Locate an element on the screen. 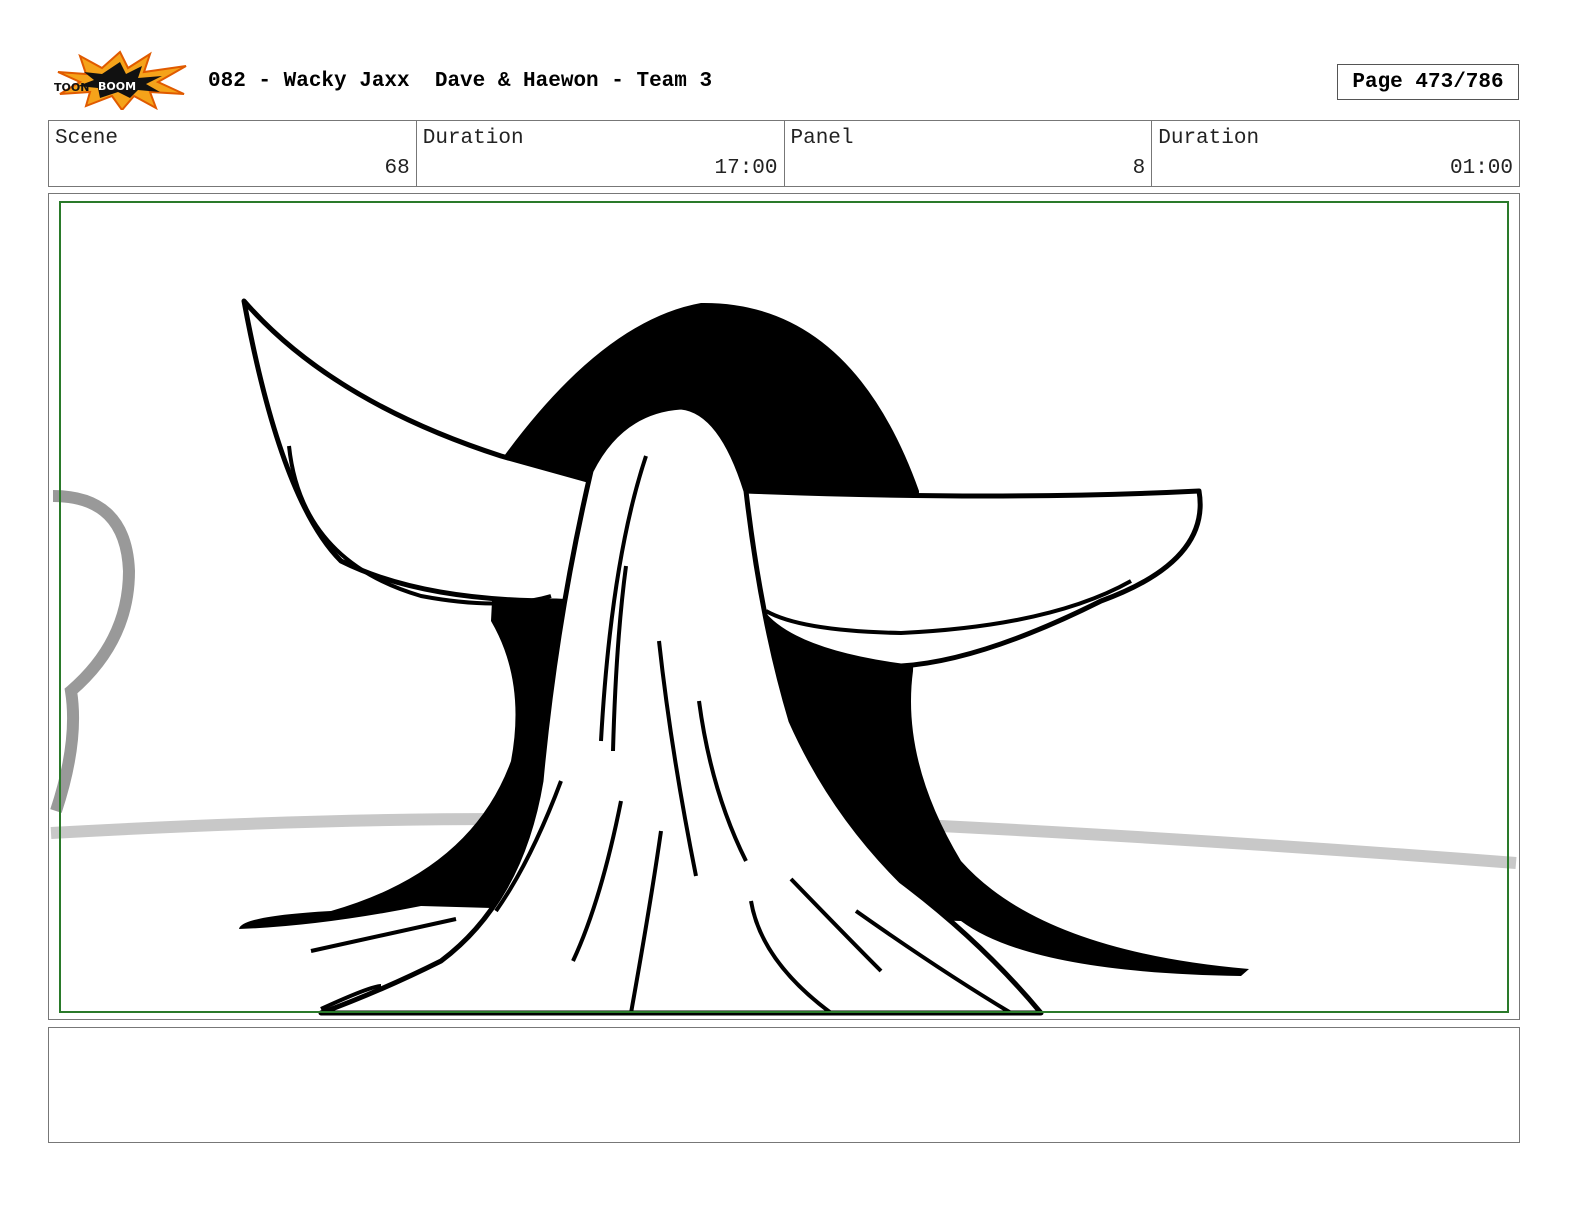  scene-duration-value: 17:00 is located at coordinates (746, 168).